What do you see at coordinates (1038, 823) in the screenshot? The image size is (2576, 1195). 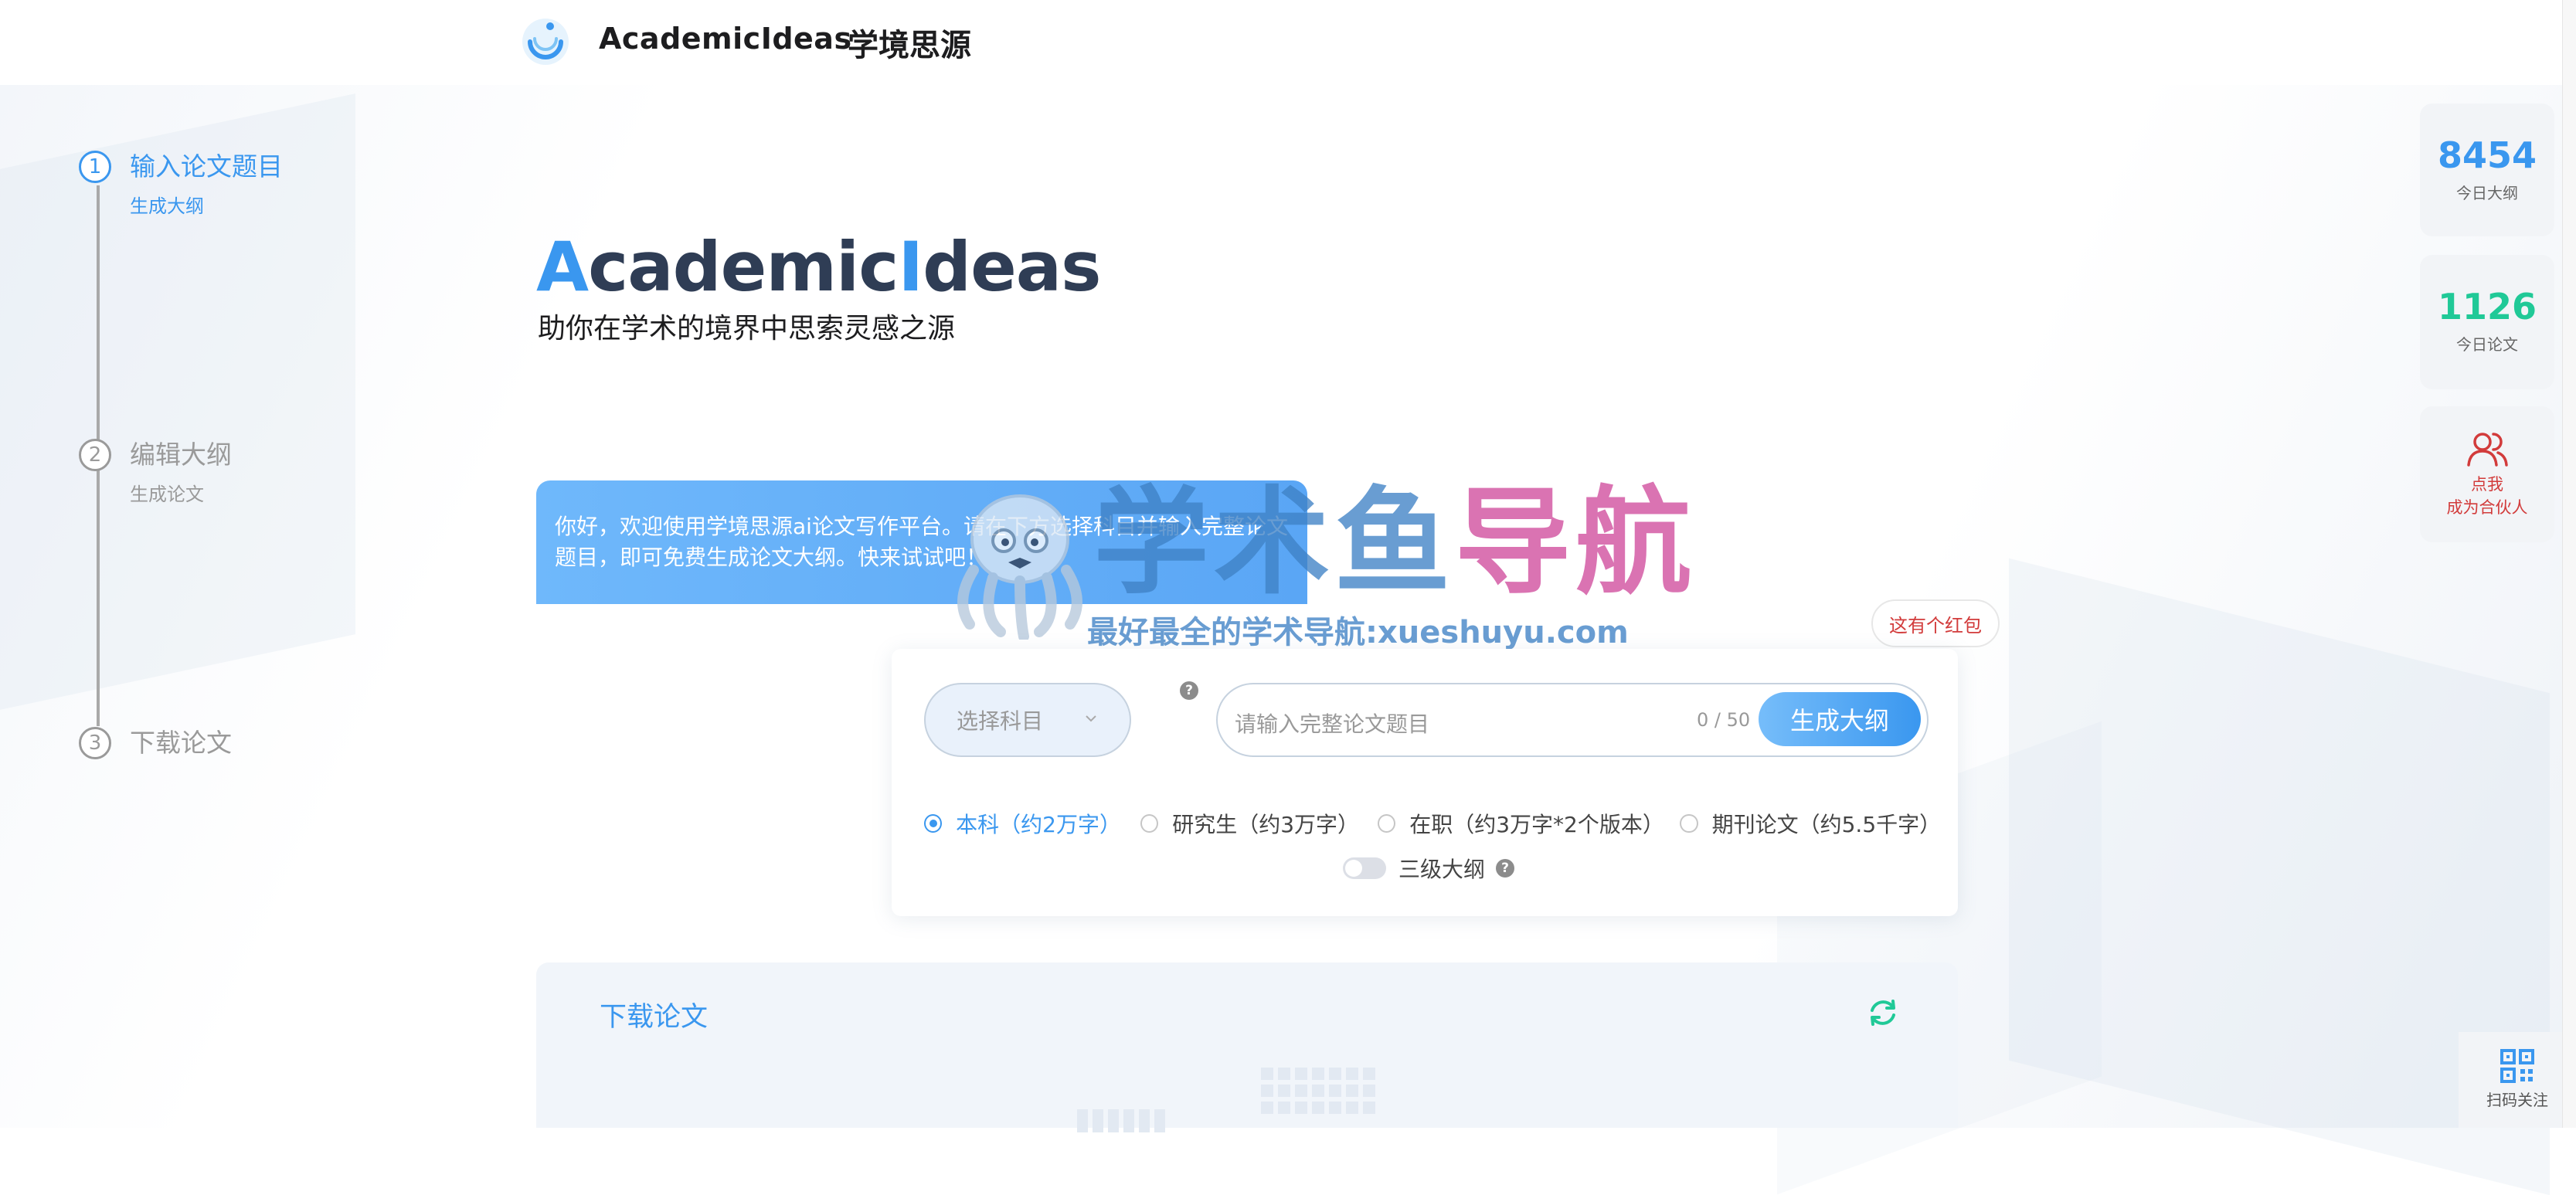 I see `radio-undergrad-label: 本科（约2万字）` at bounding box center [1038, 823].